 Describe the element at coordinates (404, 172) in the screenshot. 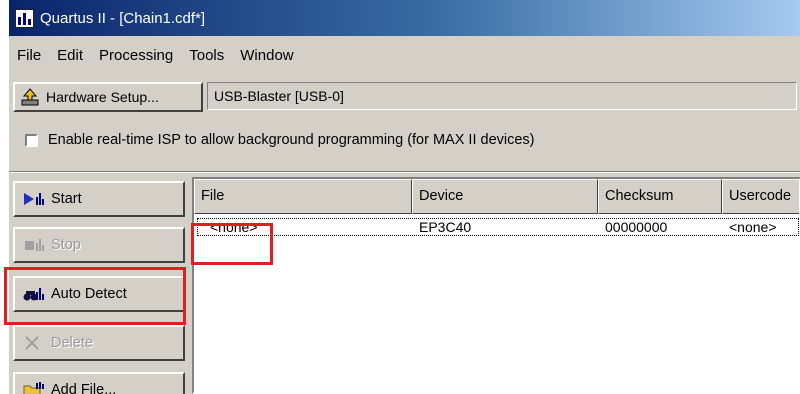

I see `separator` at that location.